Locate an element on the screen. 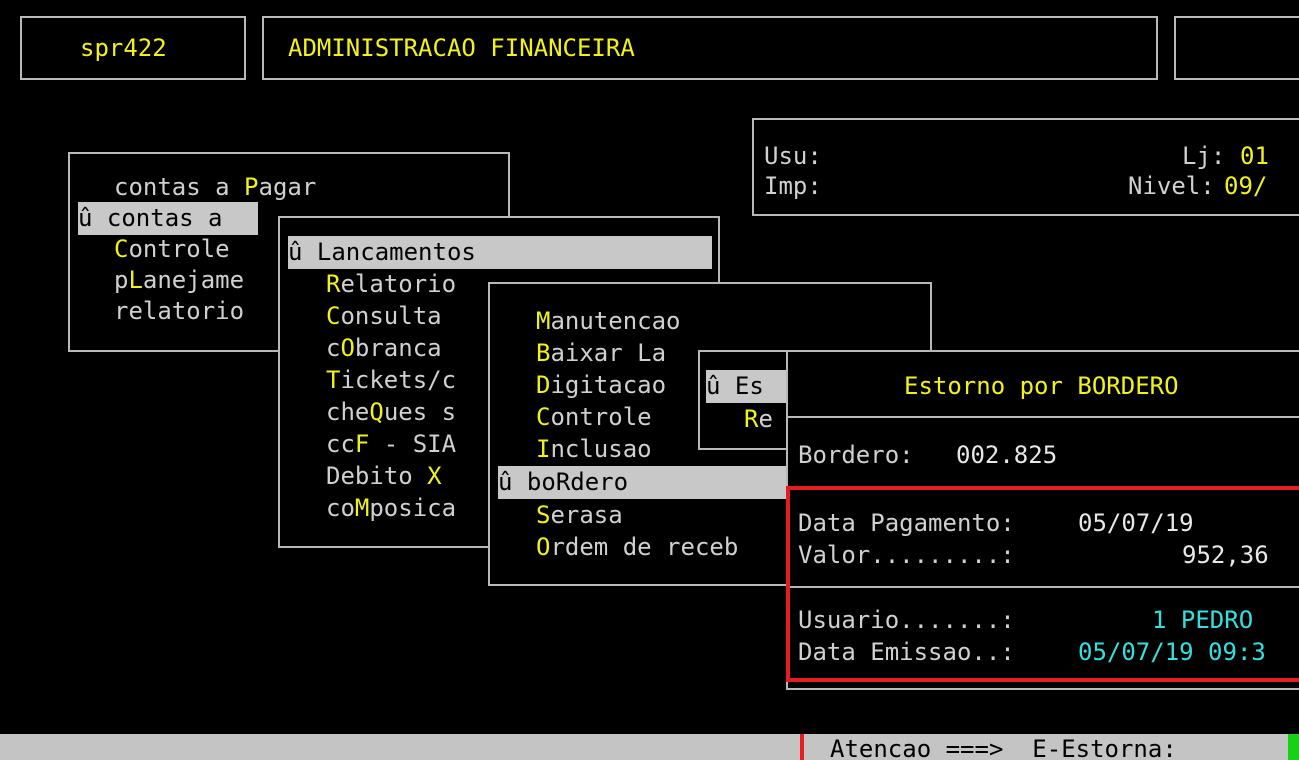 This screenshot has width=1299, height=760. usu-label: Usu: is located at coordinates (793, 156).